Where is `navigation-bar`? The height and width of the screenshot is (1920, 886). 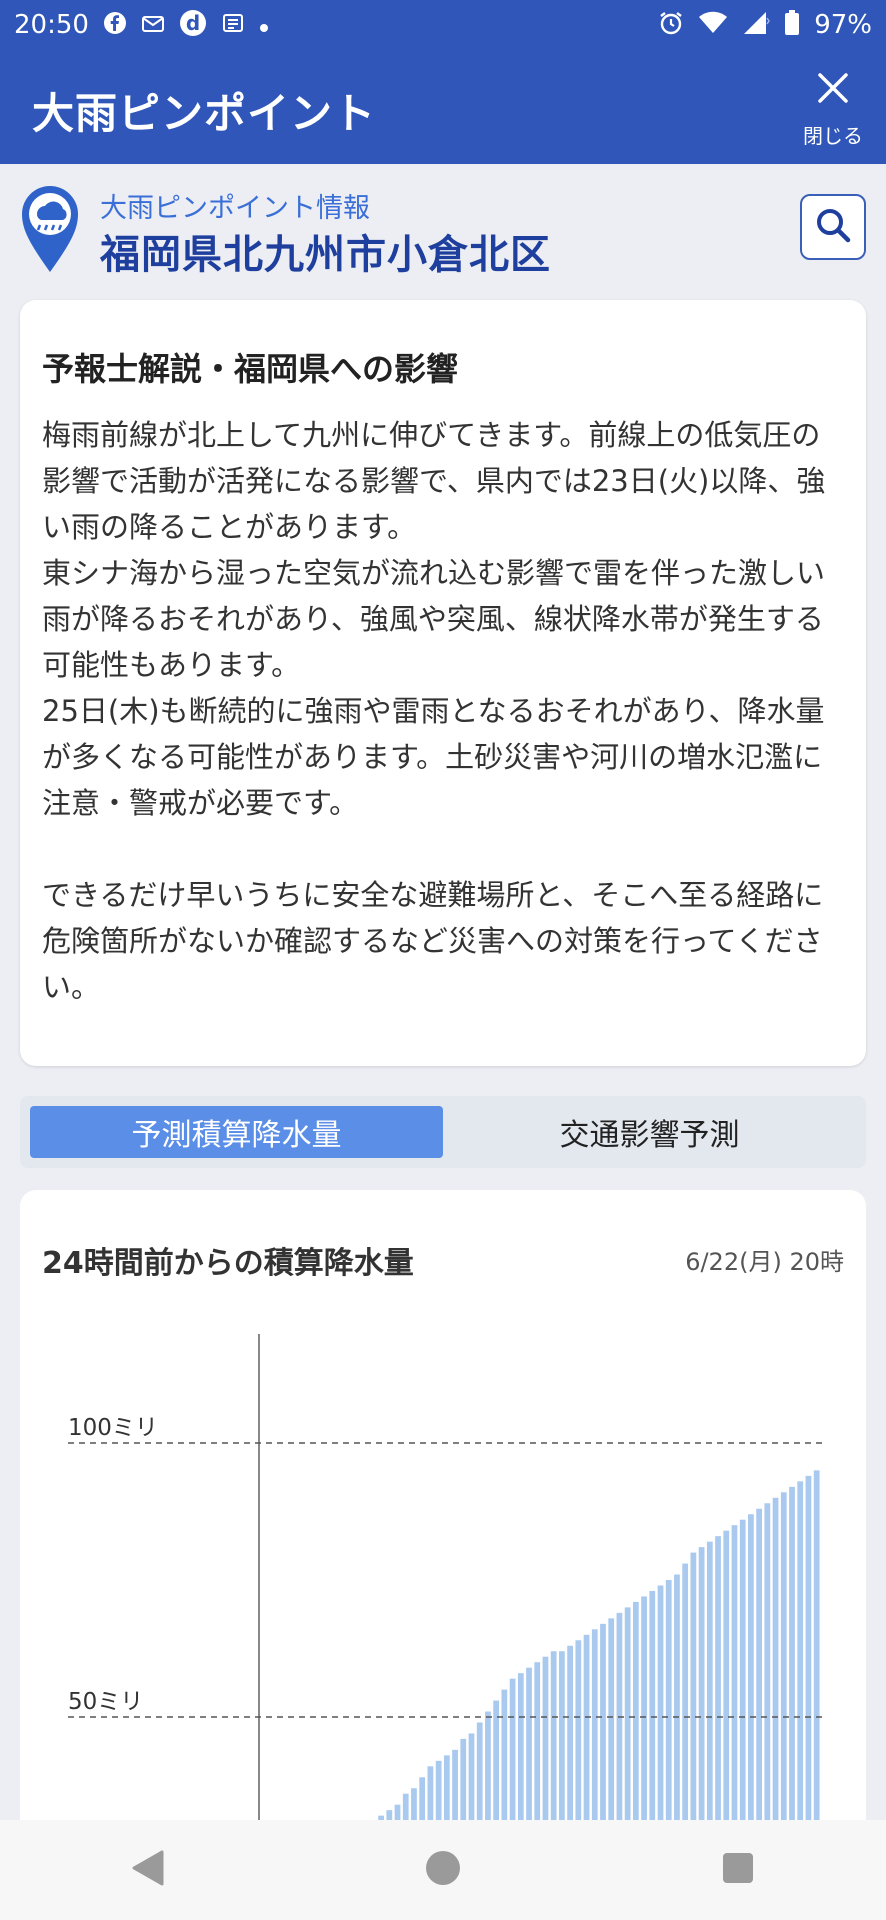
navigation-bar is located at coordinates (443, 1870).